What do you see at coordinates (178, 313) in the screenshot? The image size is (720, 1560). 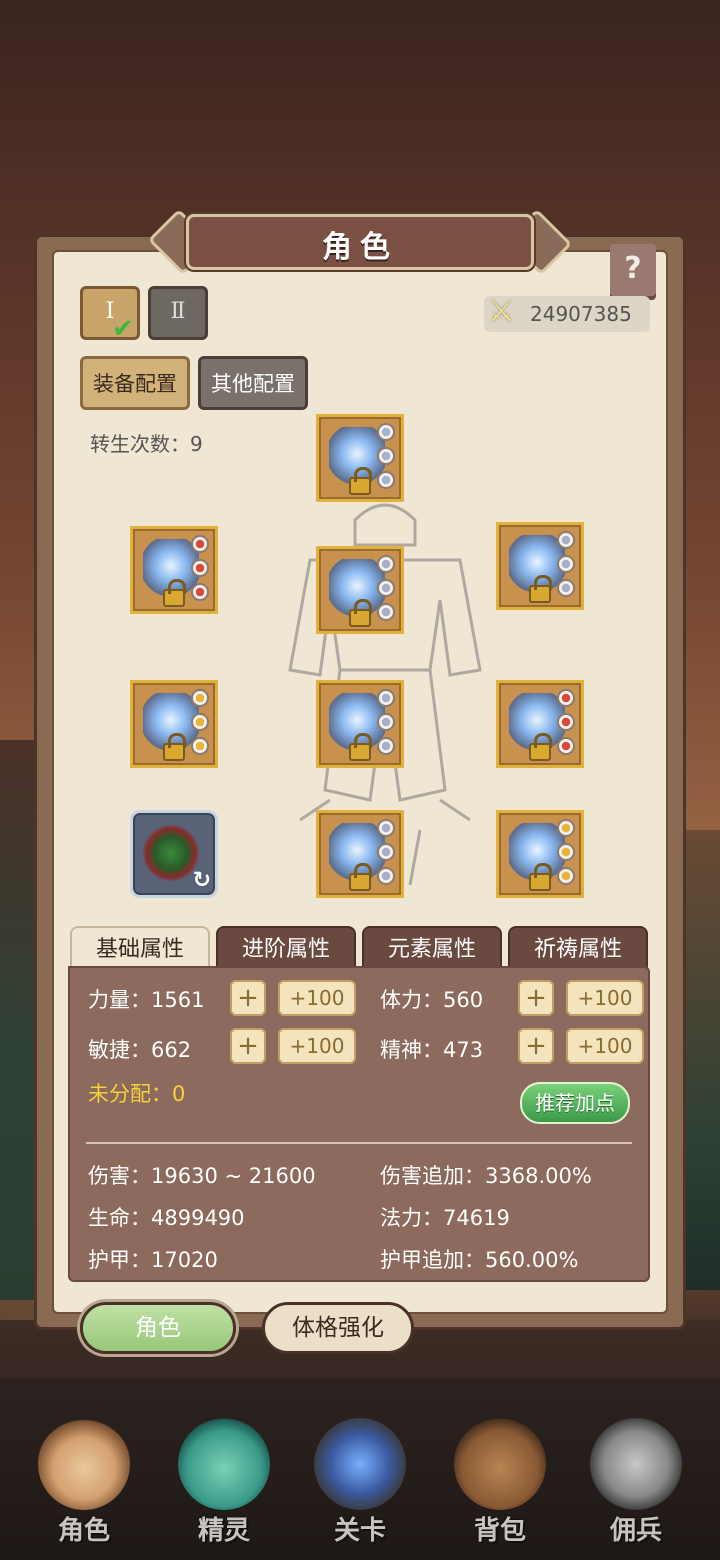 I see `tier-2-button: Ⅱ` at bounding box center [178, 313].